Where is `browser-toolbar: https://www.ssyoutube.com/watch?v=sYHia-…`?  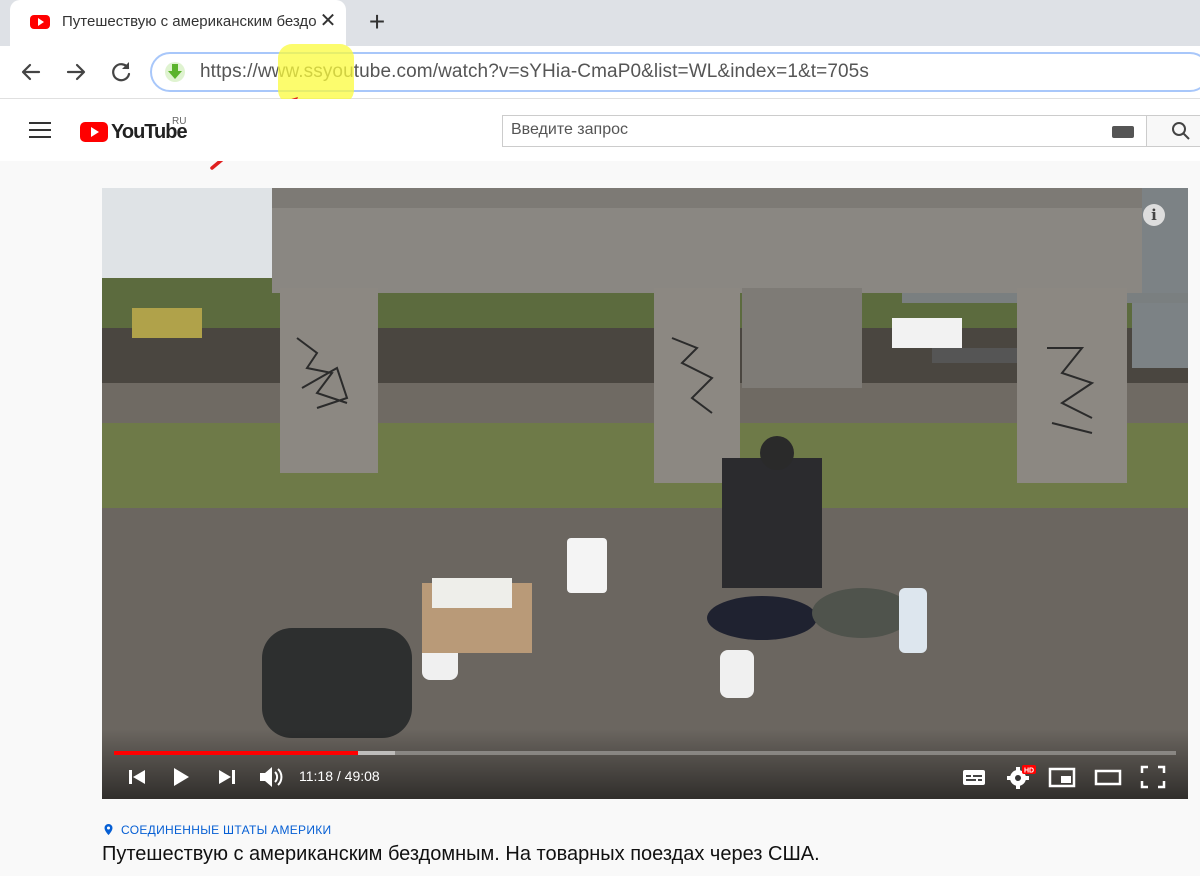
browser-toolbar: https://www.ssyoutube.com/watch?v=sYHia-… is located at coordinates (600, 72).